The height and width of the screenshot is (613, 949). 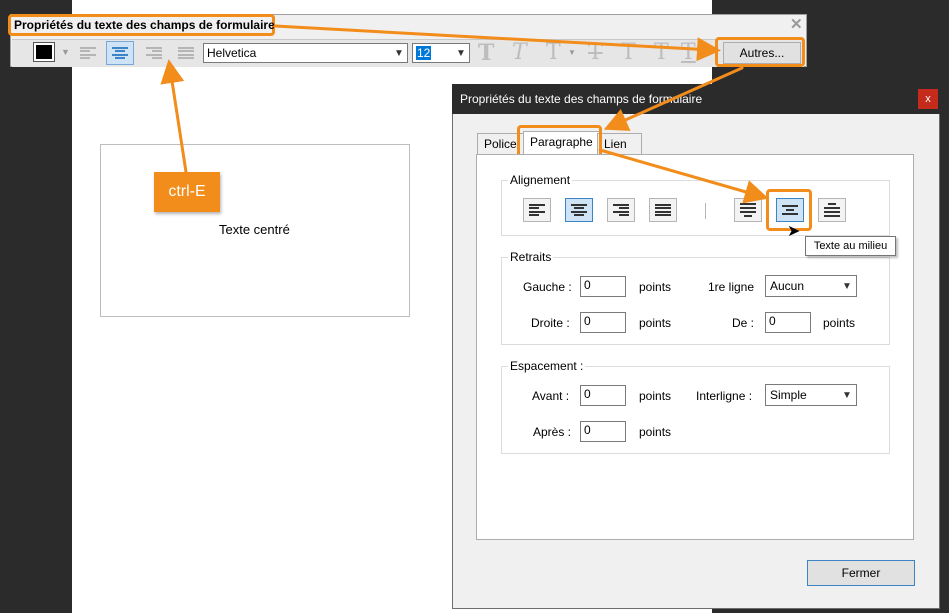 I want to click on spacing-group, so click(x=695, y=410).